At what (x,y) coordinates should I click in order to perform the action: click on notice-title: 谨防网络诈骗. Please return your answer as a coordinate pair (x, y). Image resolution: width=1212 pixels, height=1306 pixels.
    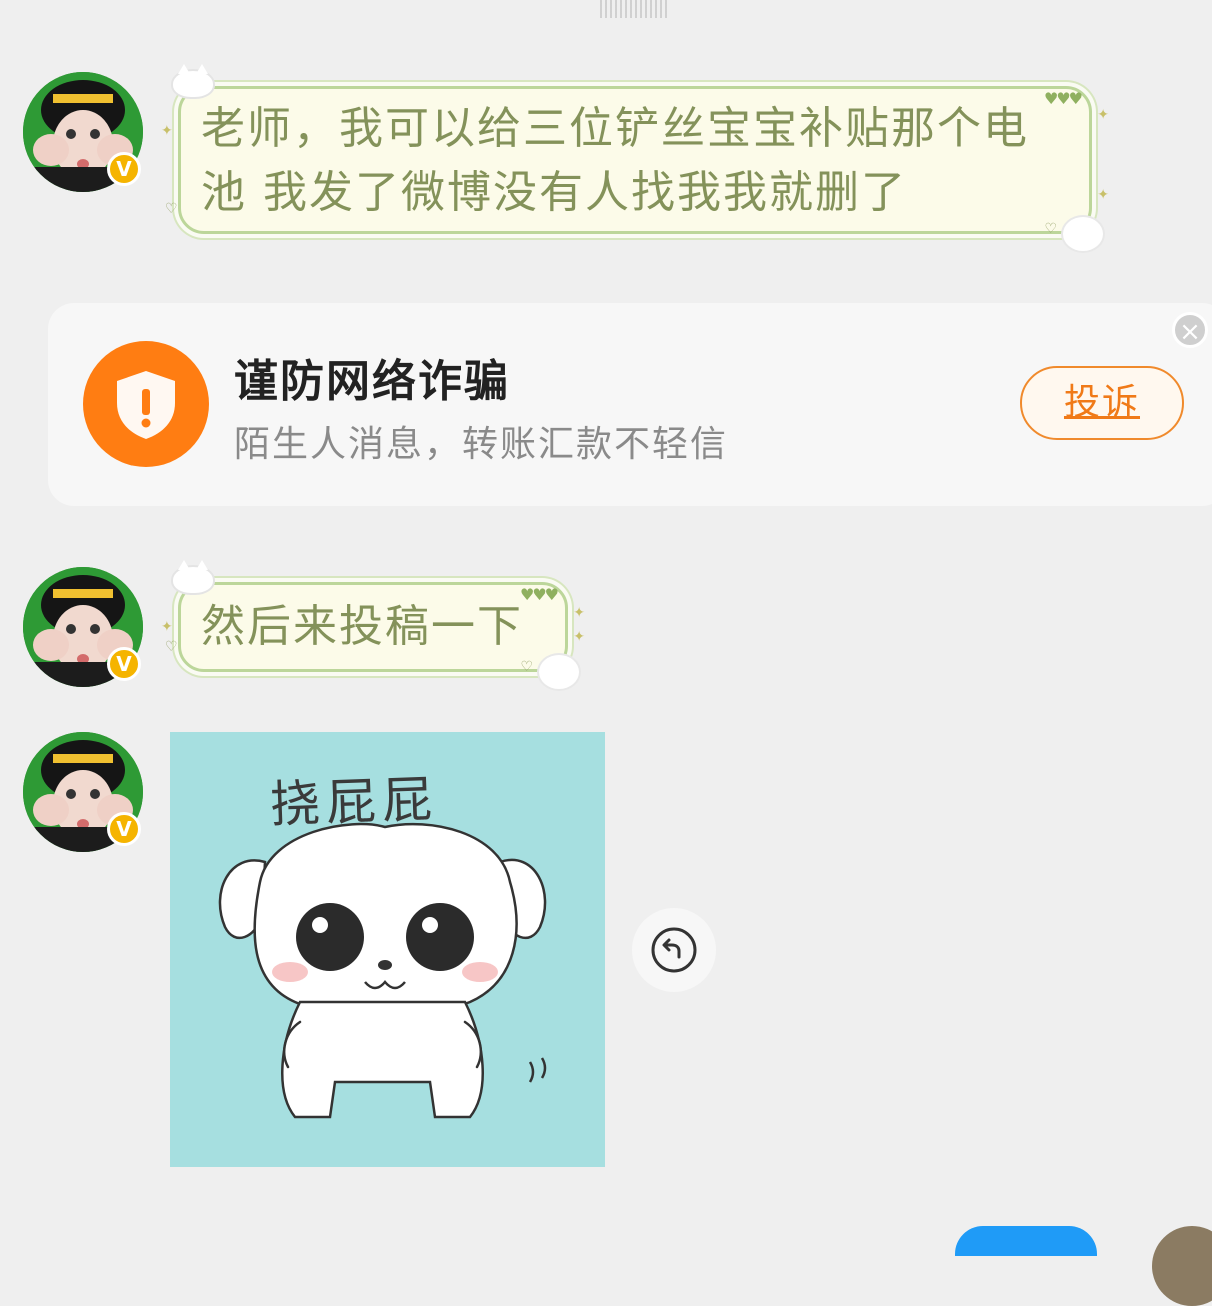
    Looking at the image, I should click on (372, 381).